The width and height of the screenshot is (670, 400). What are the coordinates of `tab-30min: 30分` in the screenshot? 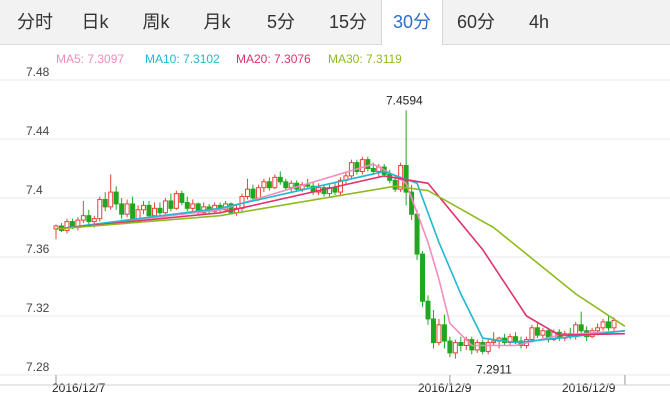 It's located at (412, 22).